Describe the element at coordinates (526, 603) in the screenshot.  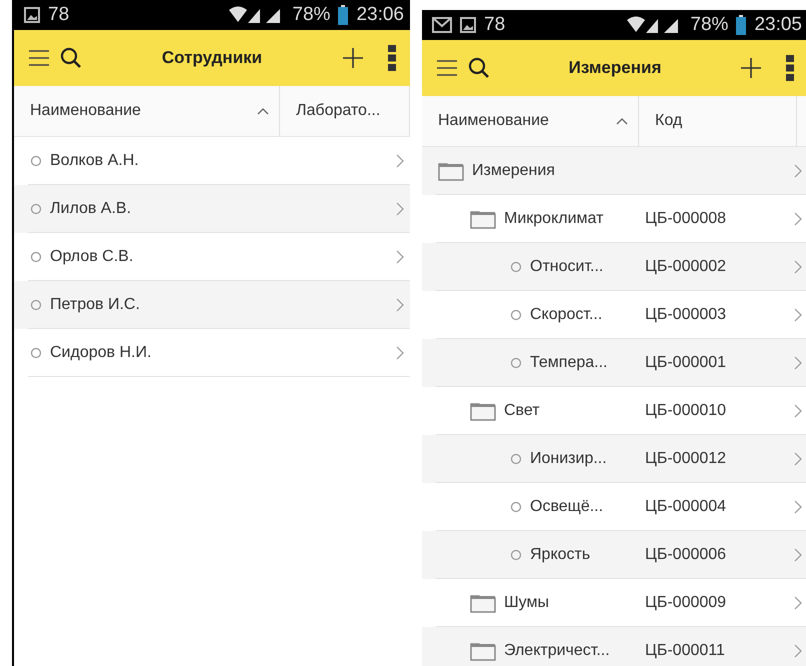
I see `row-name: Шумы` at that location.